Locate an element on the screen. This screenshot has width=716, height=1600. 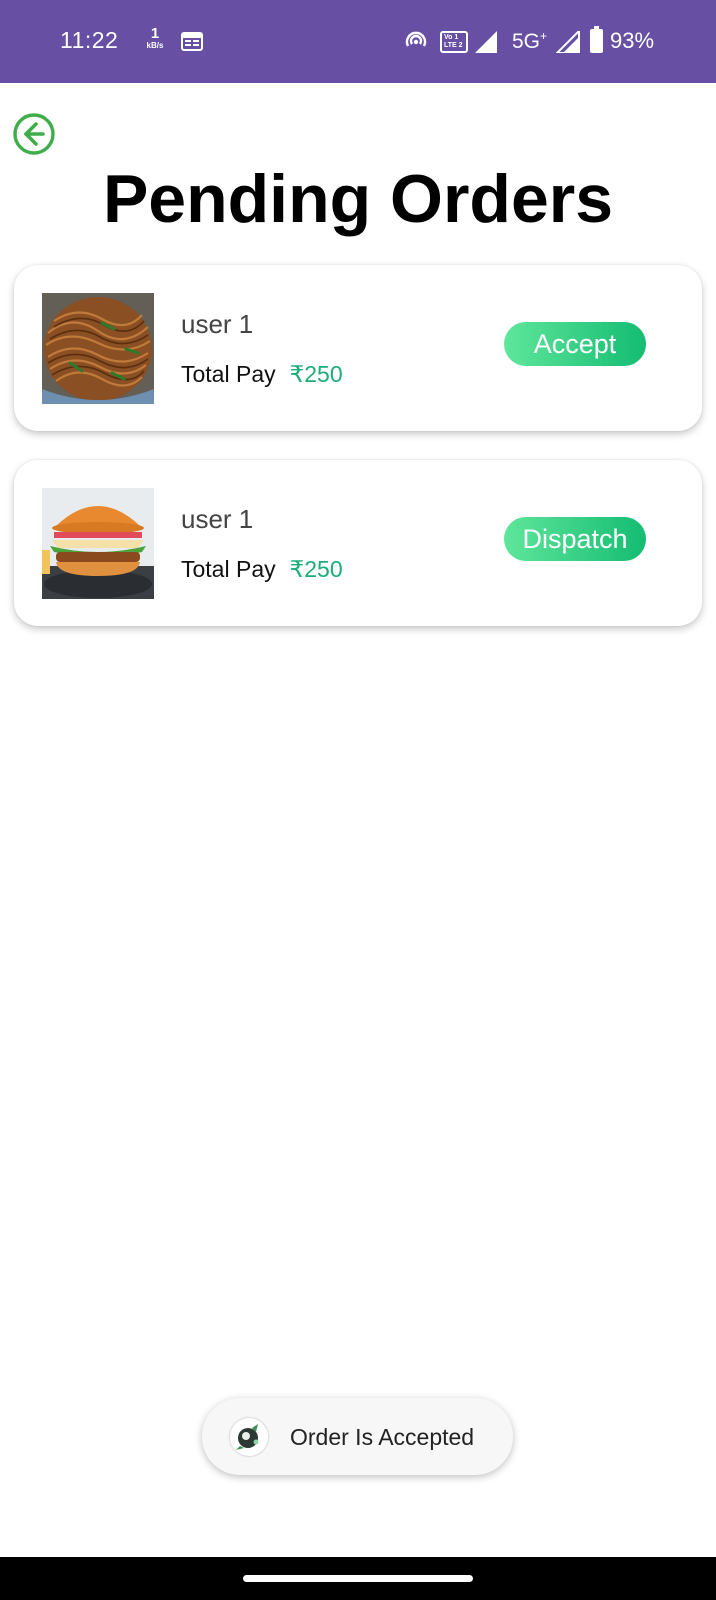
signal-icon is located at coordinates (486, 42).